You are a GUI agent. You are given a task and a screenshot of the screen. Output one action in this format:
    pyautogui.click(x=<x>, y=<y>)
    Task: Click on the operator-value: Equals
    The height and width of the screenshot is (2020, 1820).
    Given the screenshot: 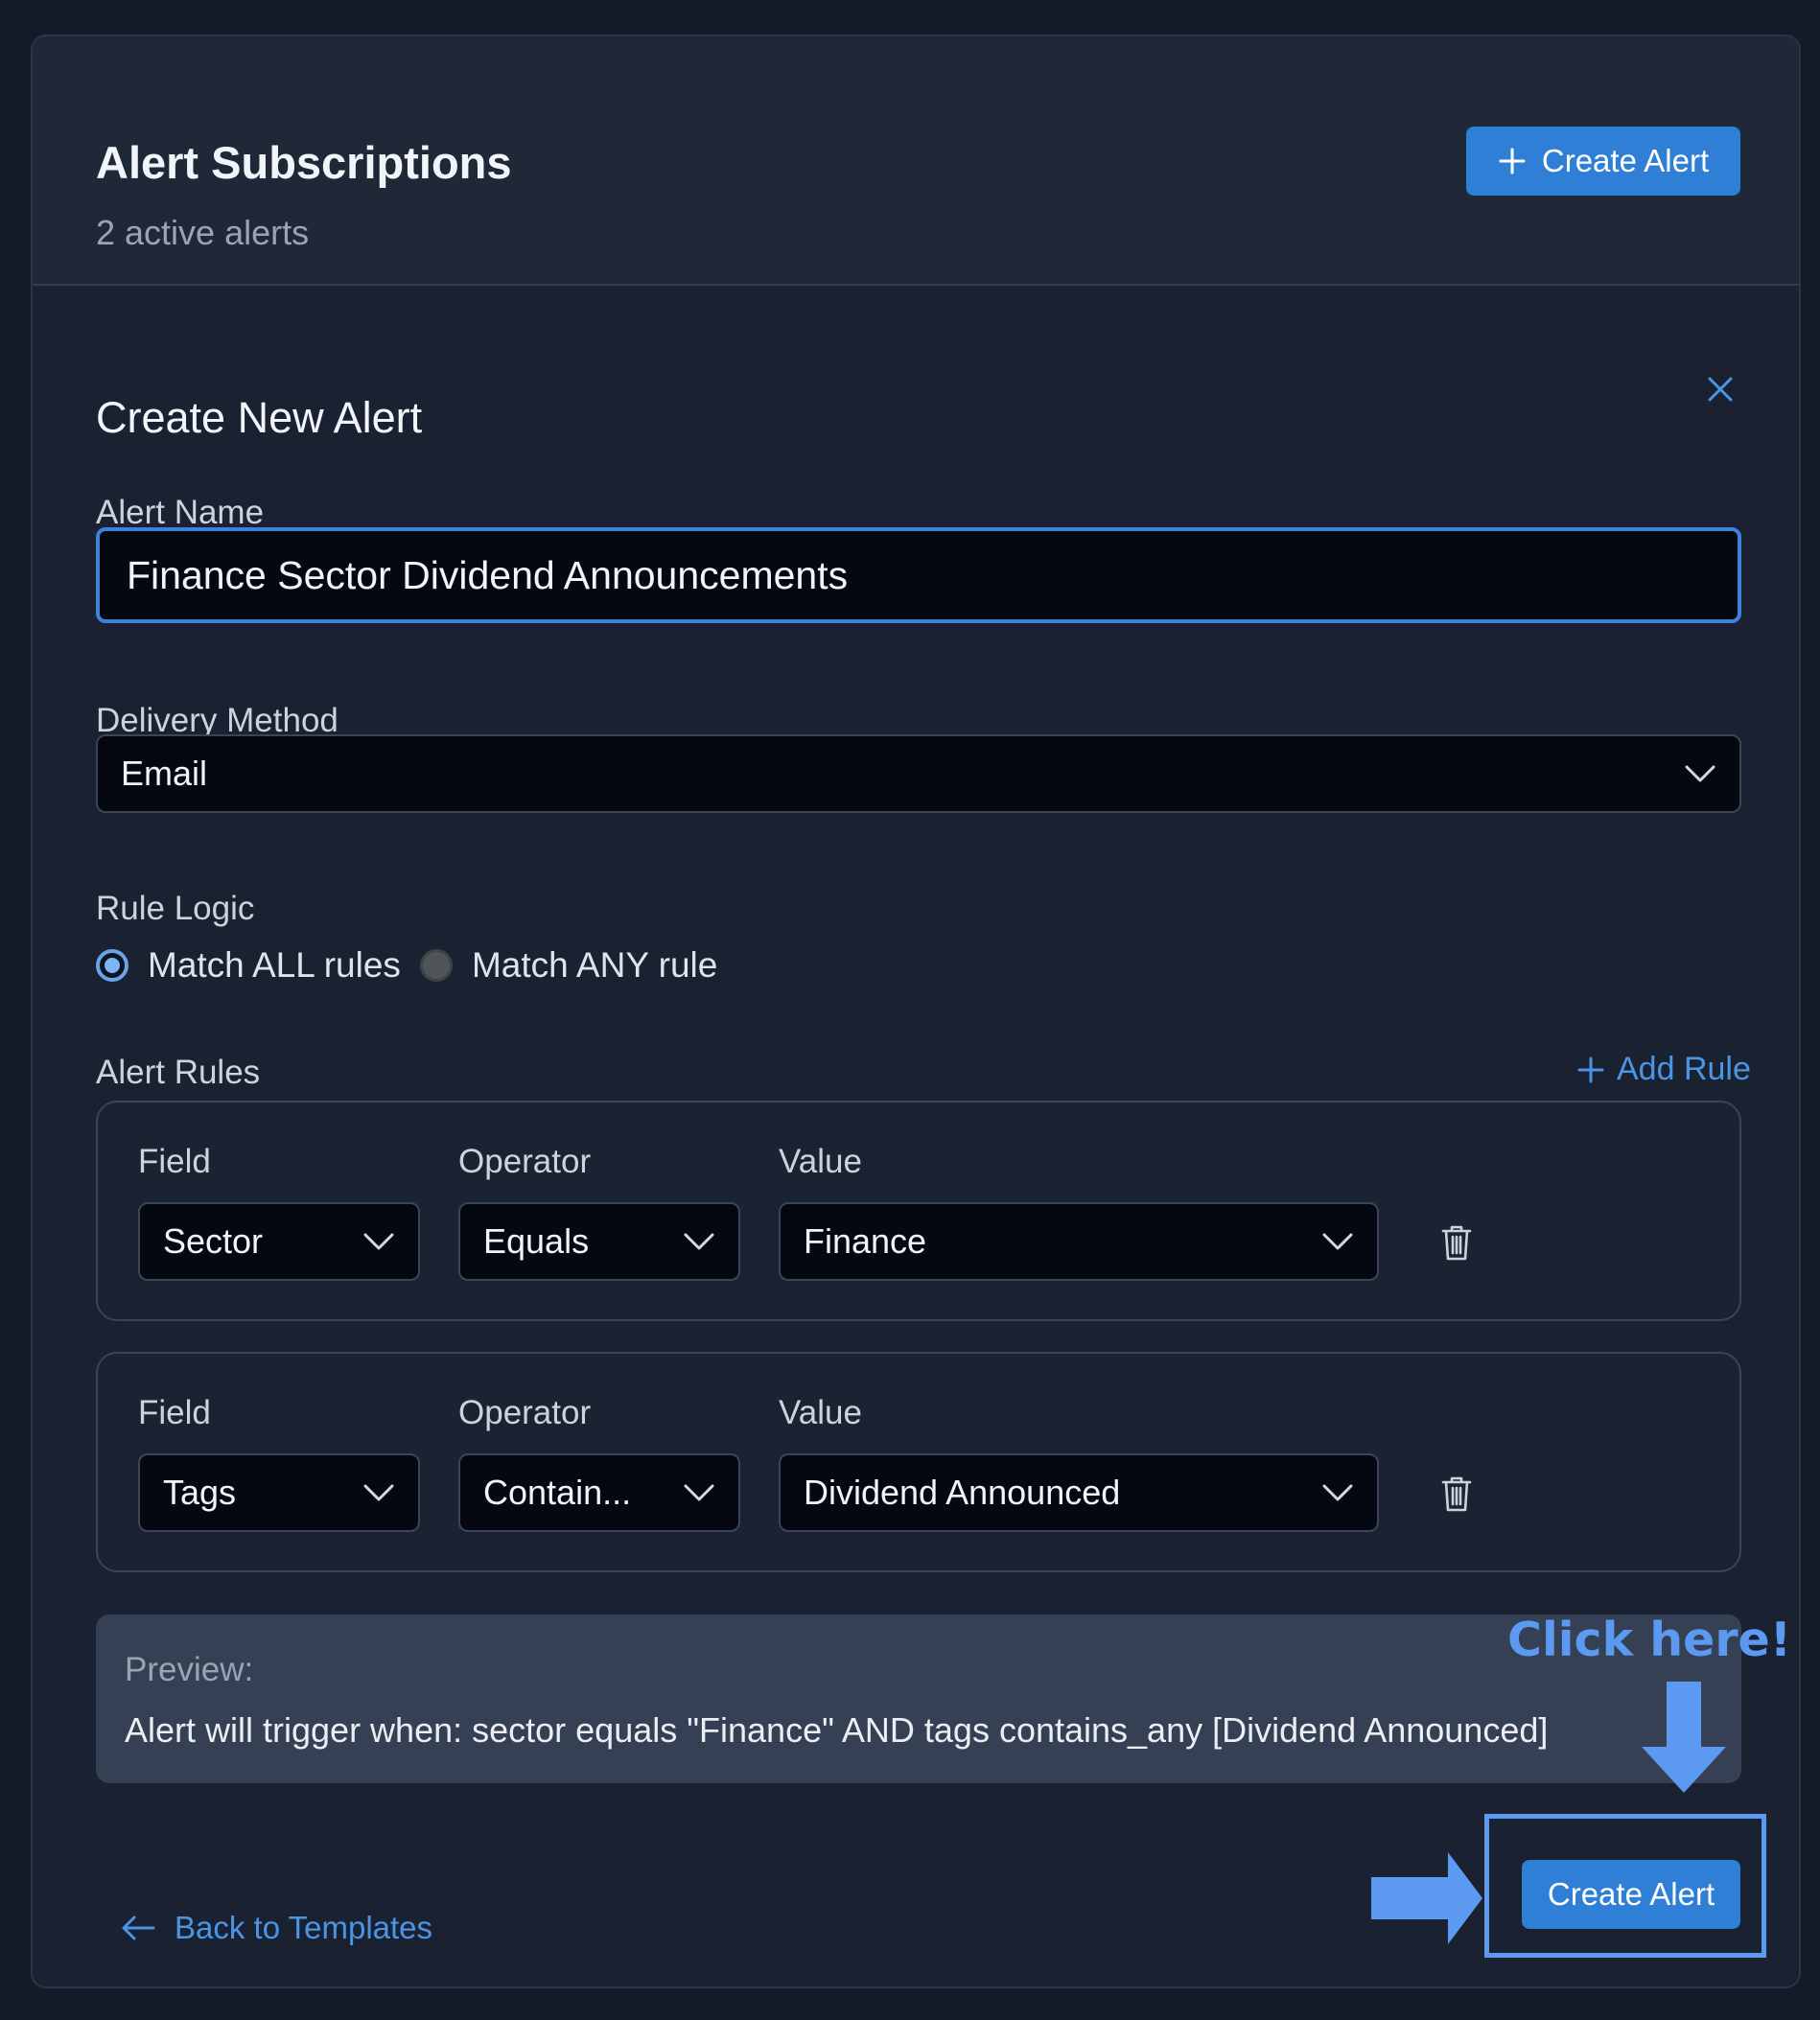 What is the action you would take?
    pyautogui.click(x=536, y=1241)
    